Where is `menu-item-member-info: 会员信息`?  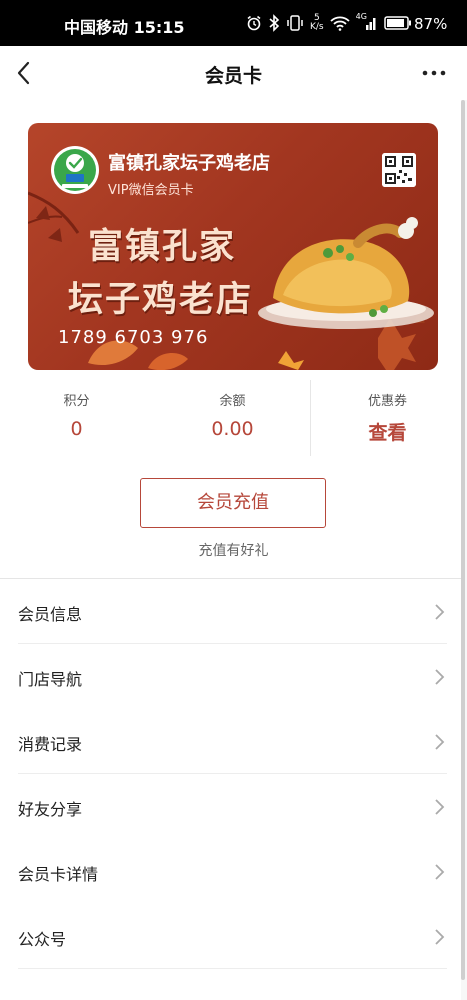 menu-item-member-info: 会员信息 is located at coordinates (230, 611).